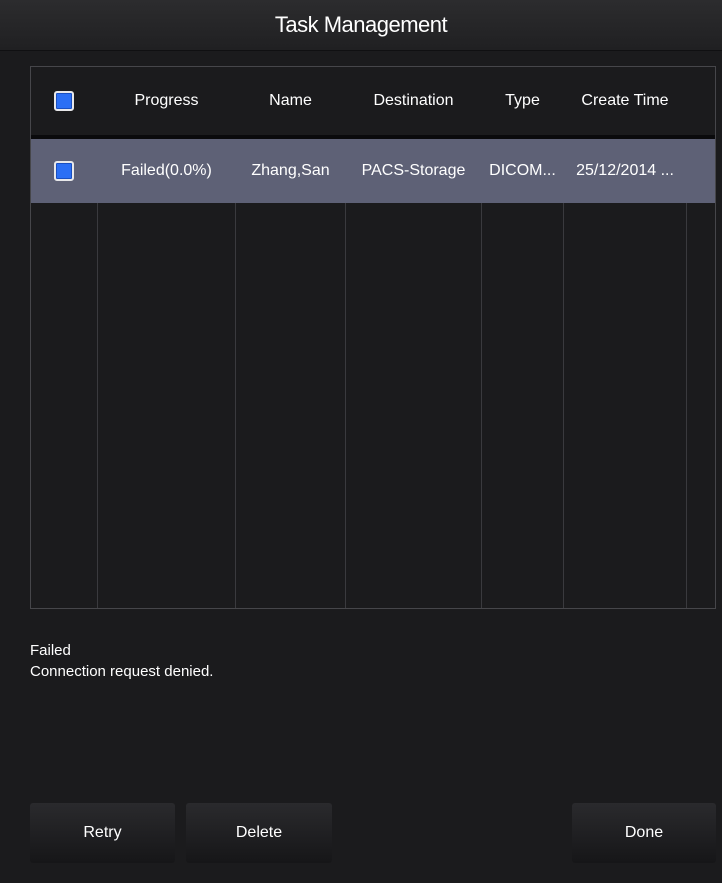 The width and height of the screenshot is (722, 883). What do you see at coordinates (122, 671) in the screenshot?
I see `status-message: Connection request denied.` at bounding box center [122, 671].